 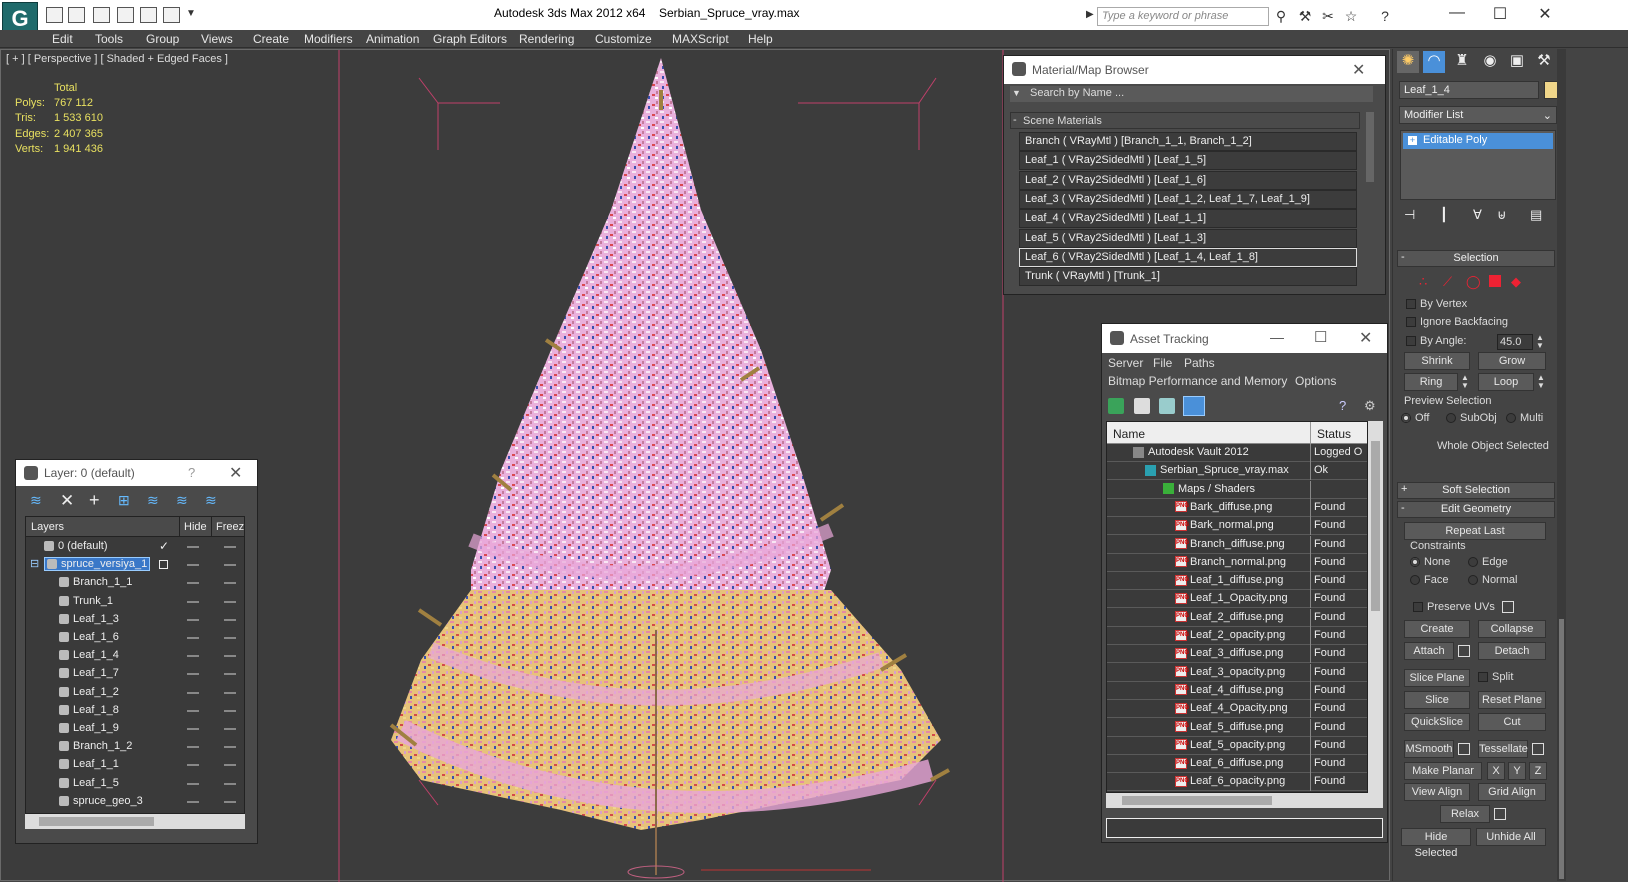 I want to click on planar-y-button: Y, so click(x=1517, y=771).